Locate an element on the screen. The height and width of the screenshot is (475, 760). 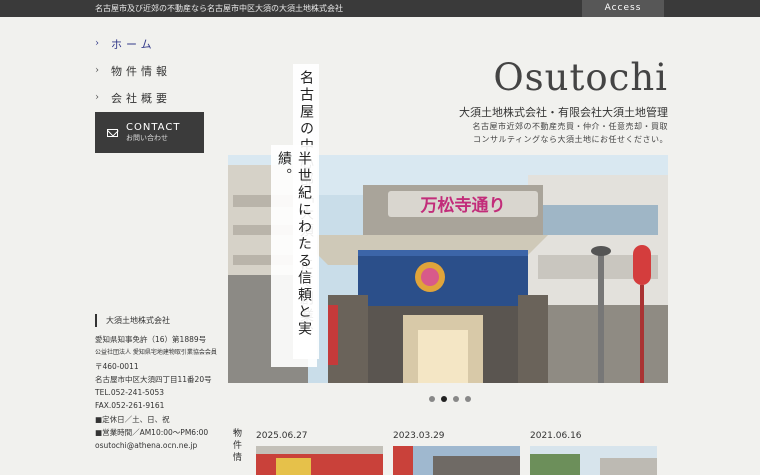
address: 名古屋市中区大須四丁目11番20号 is located at coordinates (153, 379).